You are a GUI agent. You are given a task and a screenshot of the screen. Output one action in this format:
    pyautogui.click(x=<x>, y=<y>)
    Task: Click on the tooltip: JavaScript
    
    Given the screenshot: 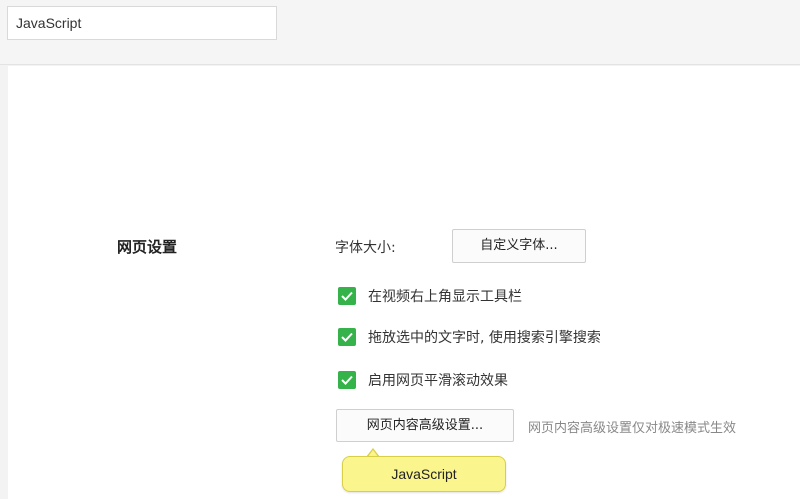 What is the action you would take?
    pyautogui.click(x=424, y=474)
    